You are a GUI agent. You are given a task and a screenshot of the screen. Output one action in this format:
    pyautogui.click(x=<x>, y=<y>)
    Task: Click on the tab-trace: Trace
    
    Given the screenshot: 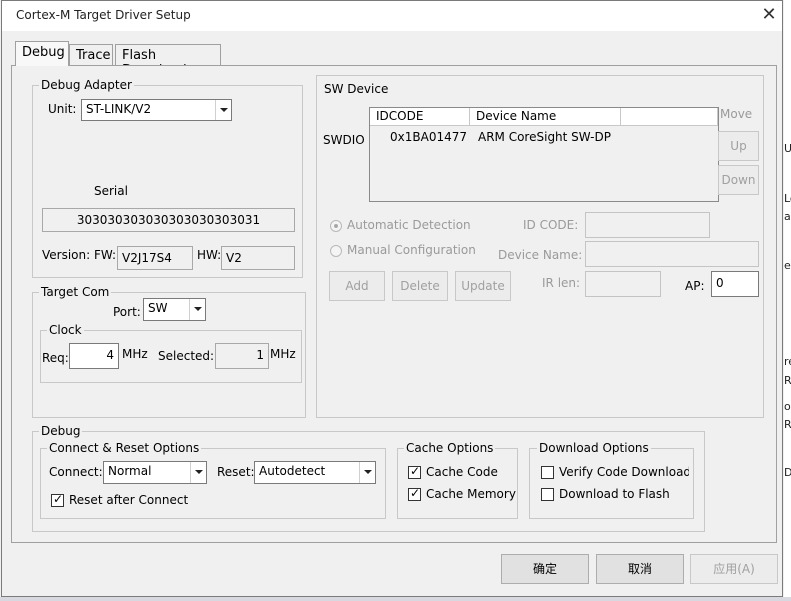 What is the action you would take?
    pyautogui.click(x=91, y=55)
    